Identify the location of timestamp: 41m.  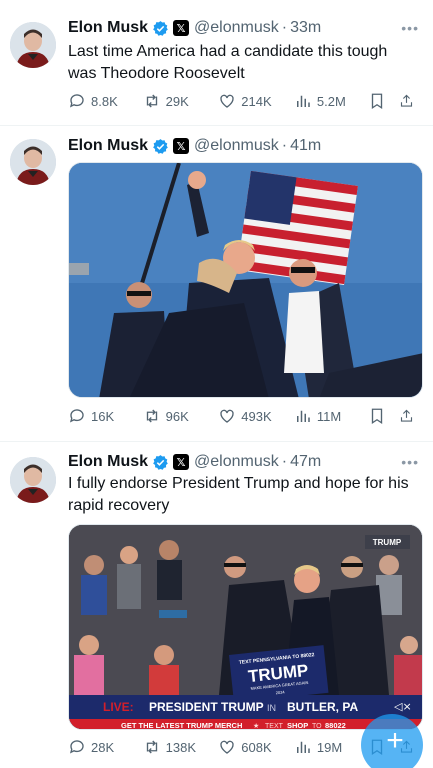
(305, 146).